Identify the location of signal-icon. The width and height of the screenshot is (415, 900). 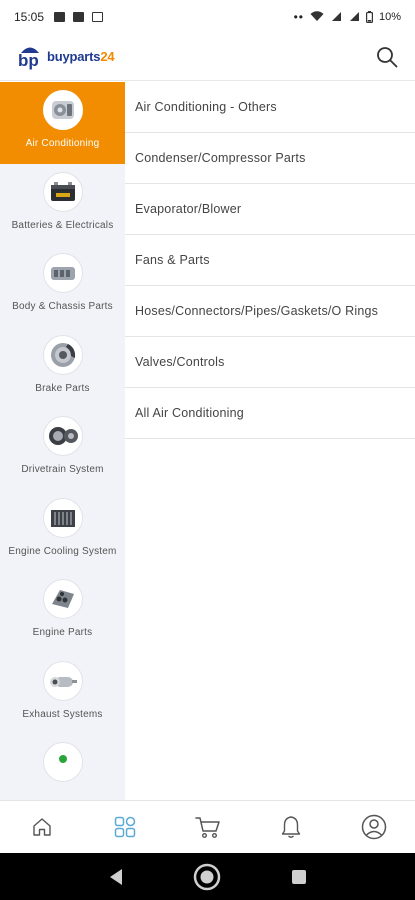
(336, 16).